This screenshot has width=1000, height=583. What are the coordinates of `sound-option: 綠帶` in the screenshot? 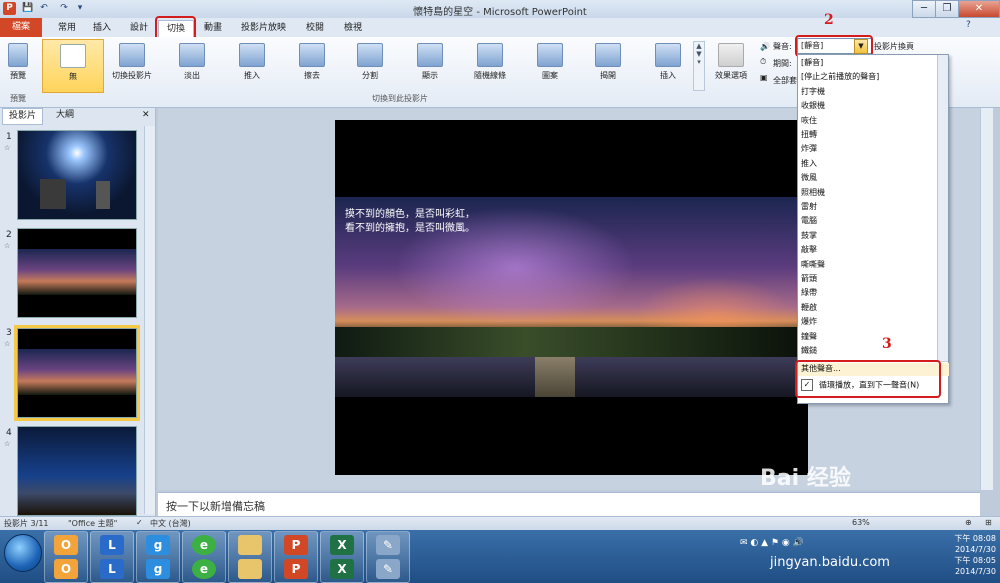 It's located at (809, 293).